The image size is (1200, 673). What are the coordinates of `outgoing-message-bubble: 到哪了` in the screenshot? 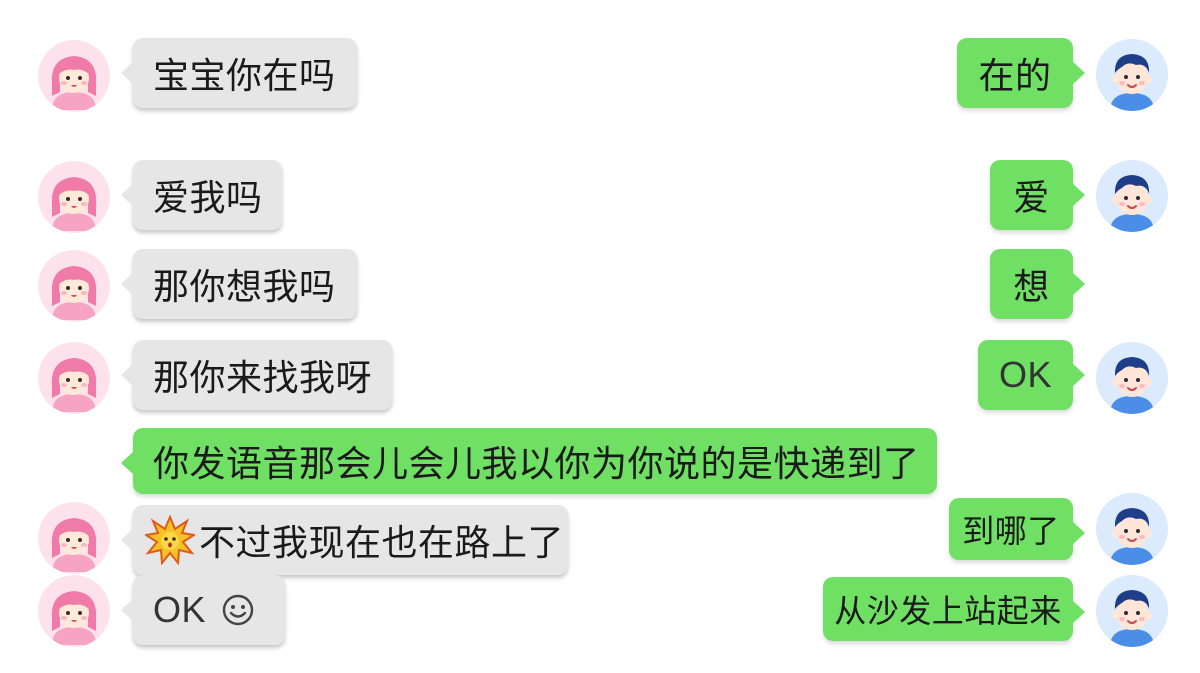 It's located at (1017, 529).